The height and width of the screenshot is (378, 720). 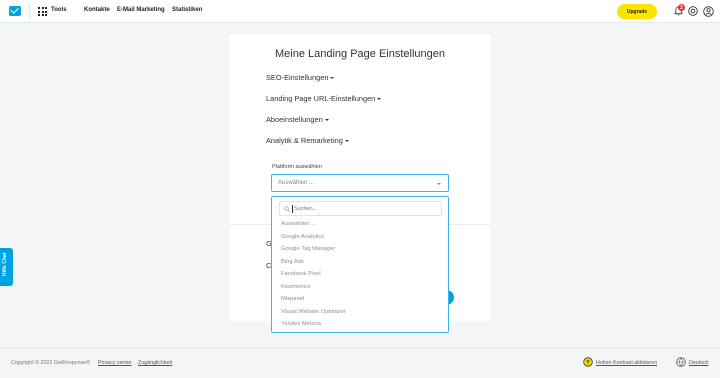 What do you see at coordinates (364, 209) in the screenshot?
I see `search-input` at bounding box center [364, 209].